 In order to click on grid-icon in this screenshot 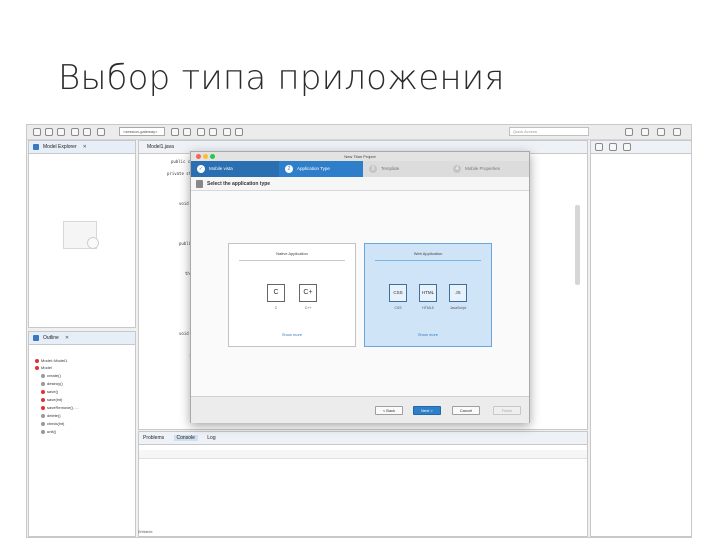, I will do `click(677, 132)`.